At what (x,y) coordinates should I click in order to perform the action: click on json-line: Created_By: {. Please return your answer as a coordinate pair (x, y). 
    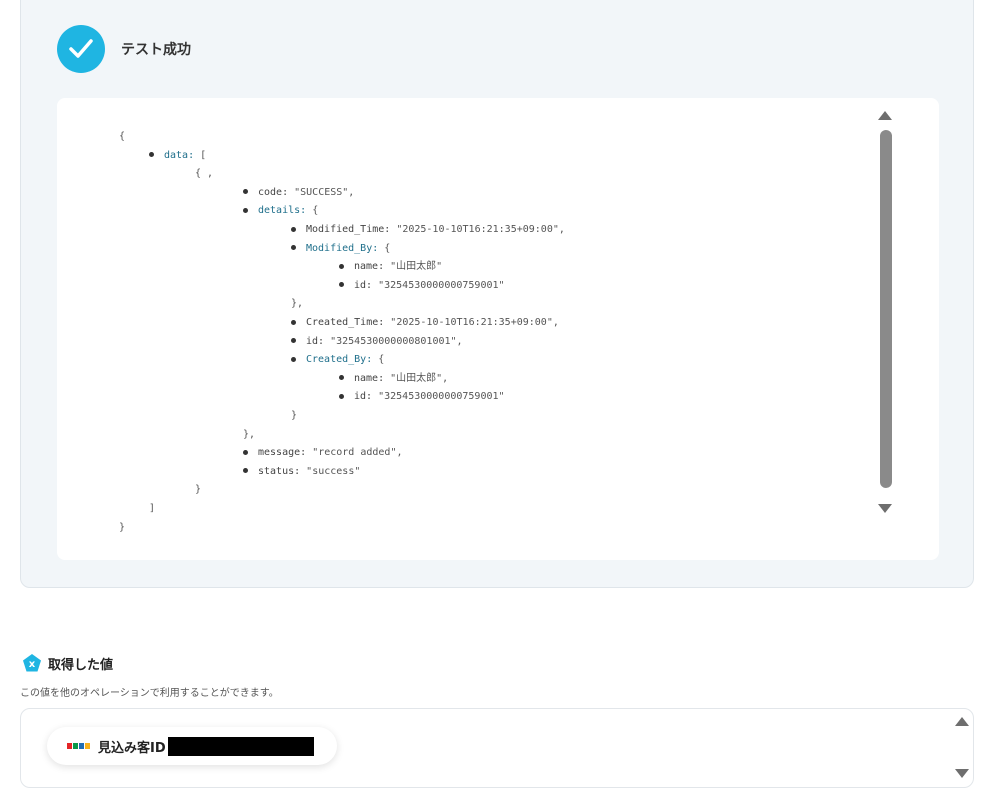
    Looking at the image, I should click on (337, 360).